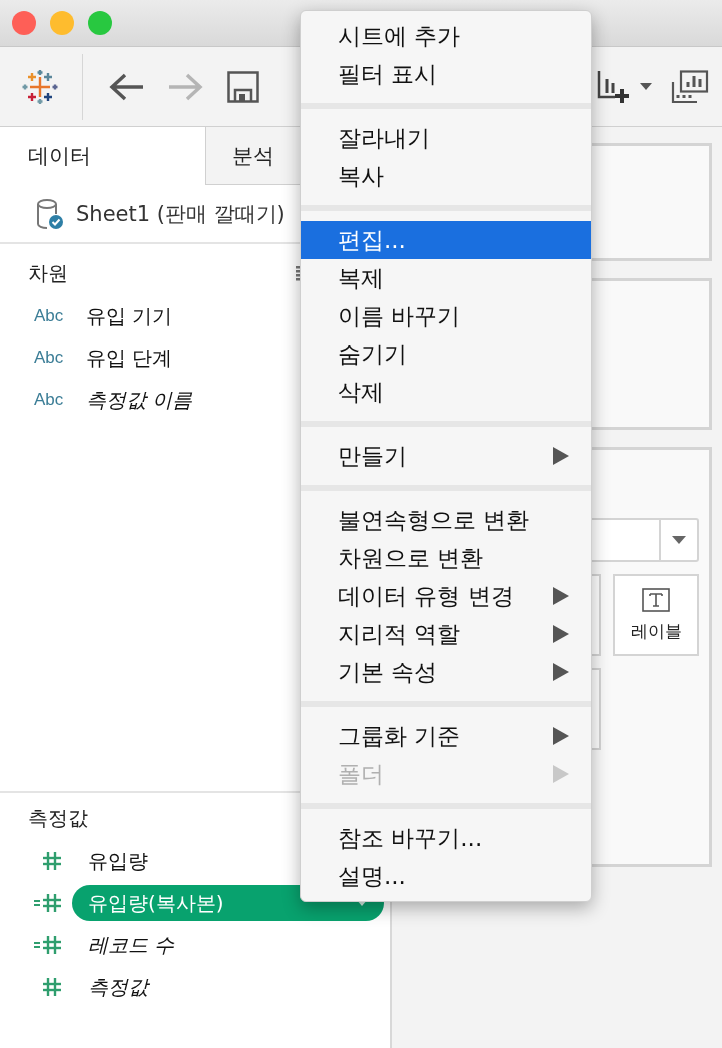  I want to click on menu-item: 삭제, so click(446, 392).